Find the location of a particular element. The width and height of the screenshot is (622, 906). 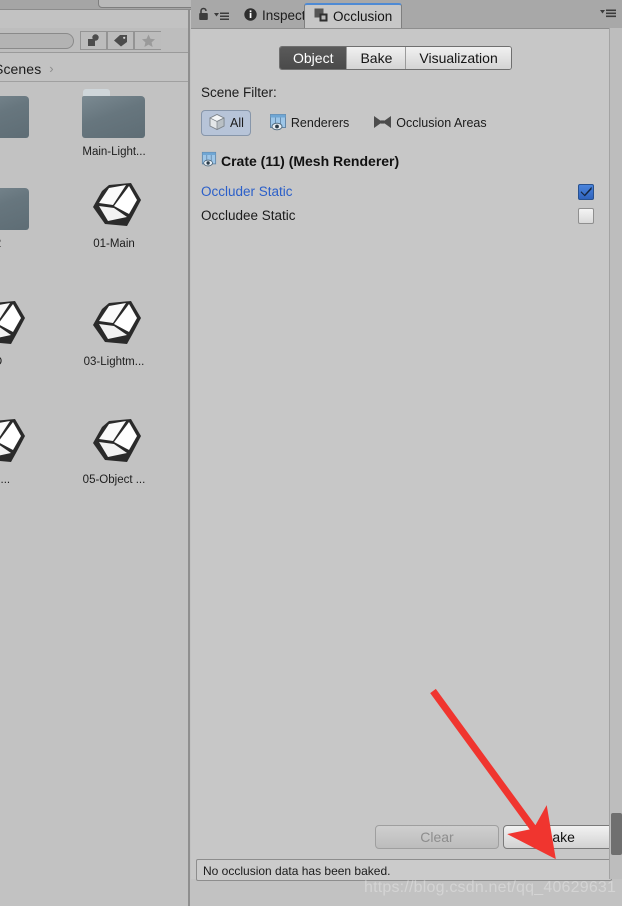

property-row-occluder-static: Occluder Static is located at coordinates (397, 191).